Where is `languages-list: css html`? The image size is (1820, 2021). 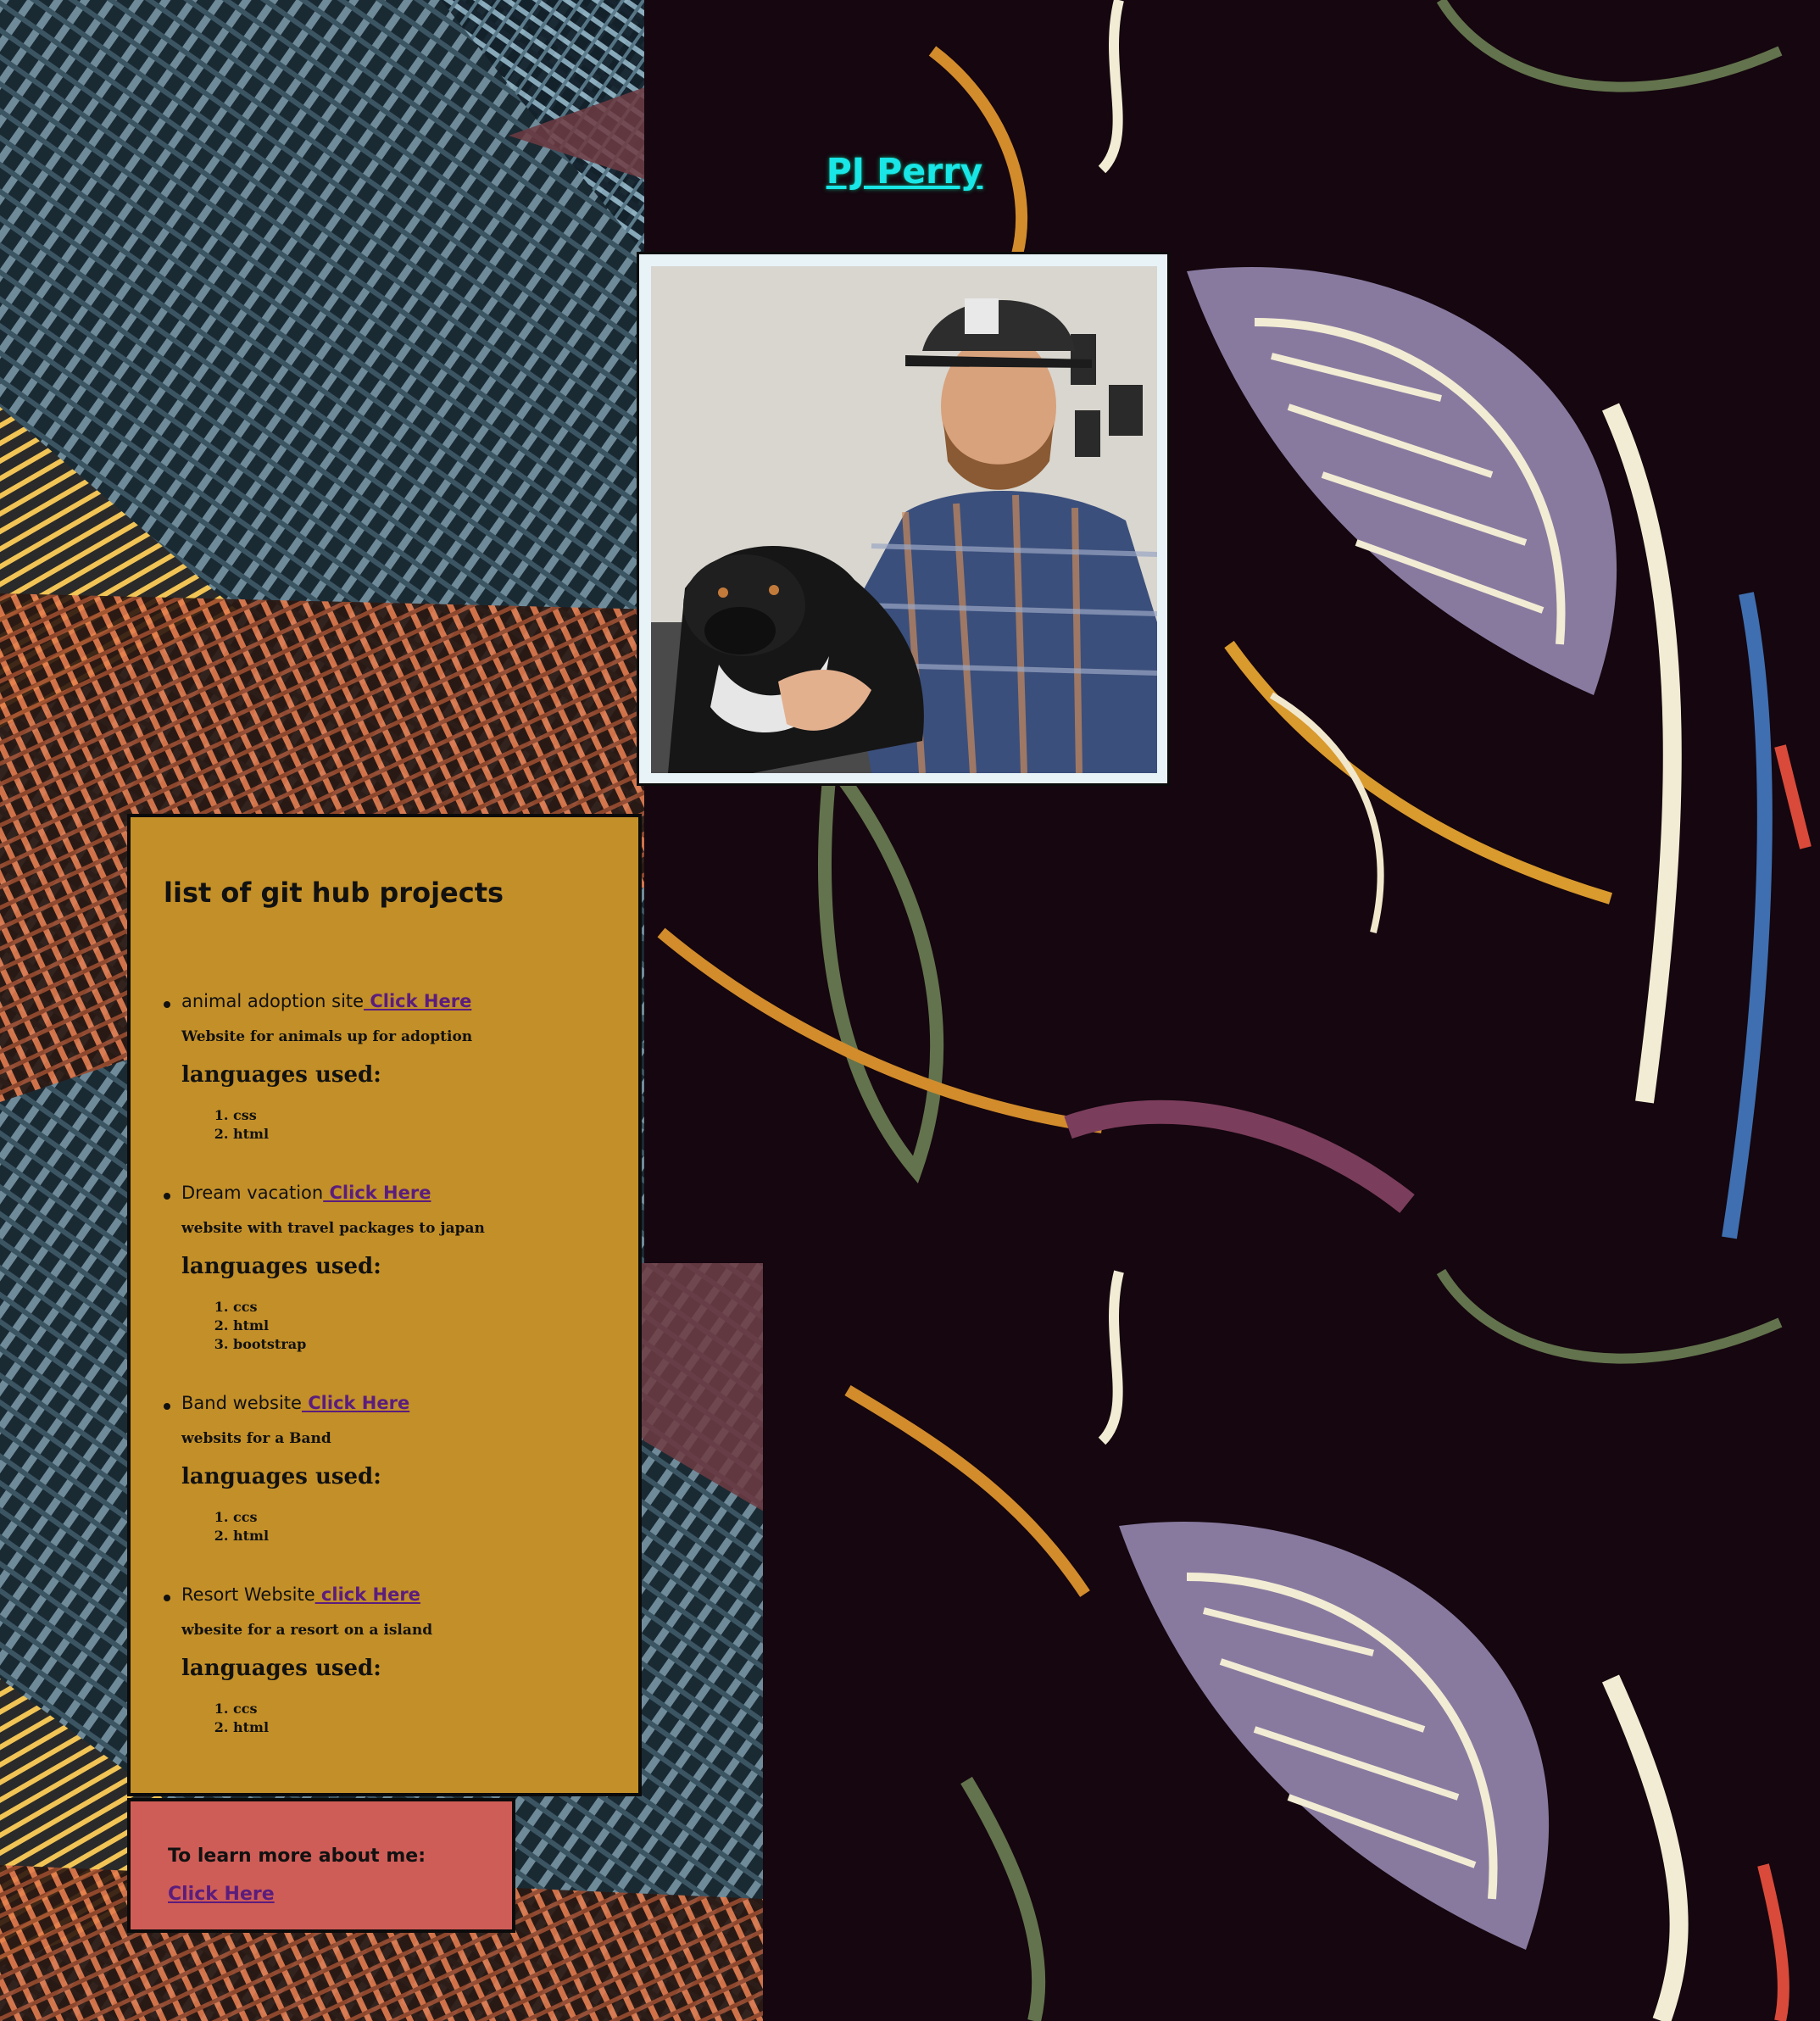 languages-list: css html is located at coordinates (241, 1125).